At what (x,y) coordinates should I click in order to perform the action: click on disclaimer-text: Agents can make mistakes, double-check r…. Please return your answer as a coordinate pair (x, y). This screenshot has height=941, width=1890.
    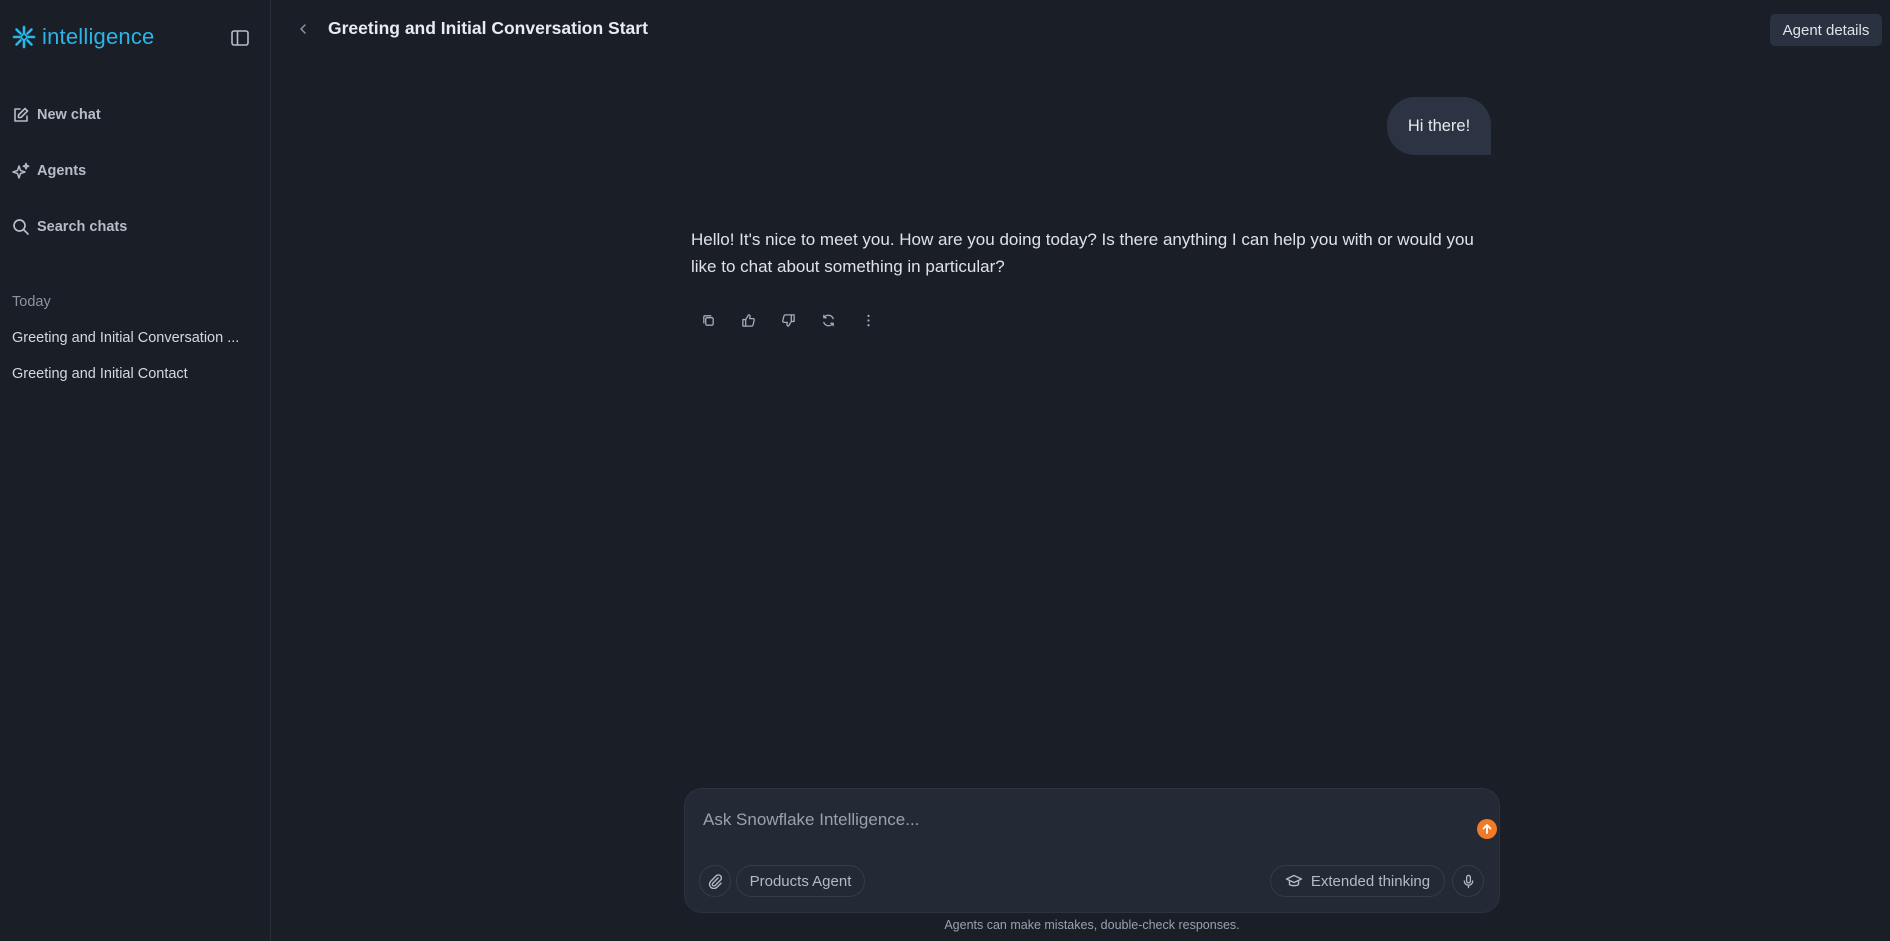
    Looking at the image, I should click on (1092, 925).